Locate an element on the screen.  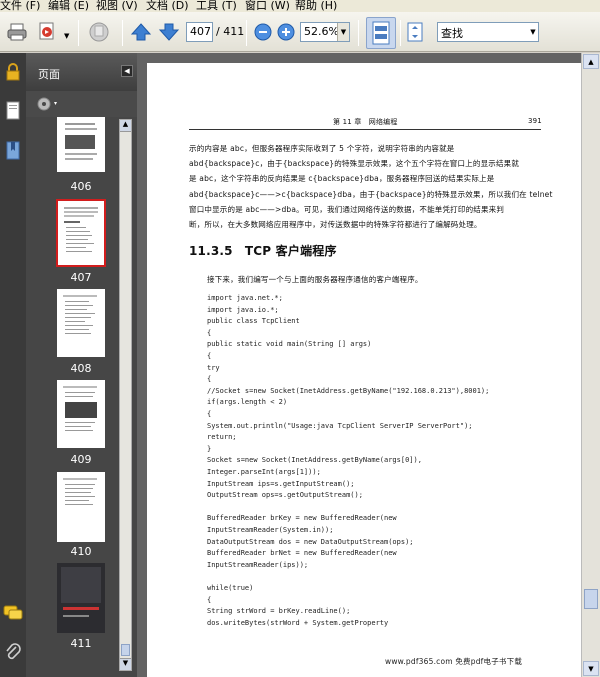
menu-item: 帮助 (H) is located at coordinates (316, 6).